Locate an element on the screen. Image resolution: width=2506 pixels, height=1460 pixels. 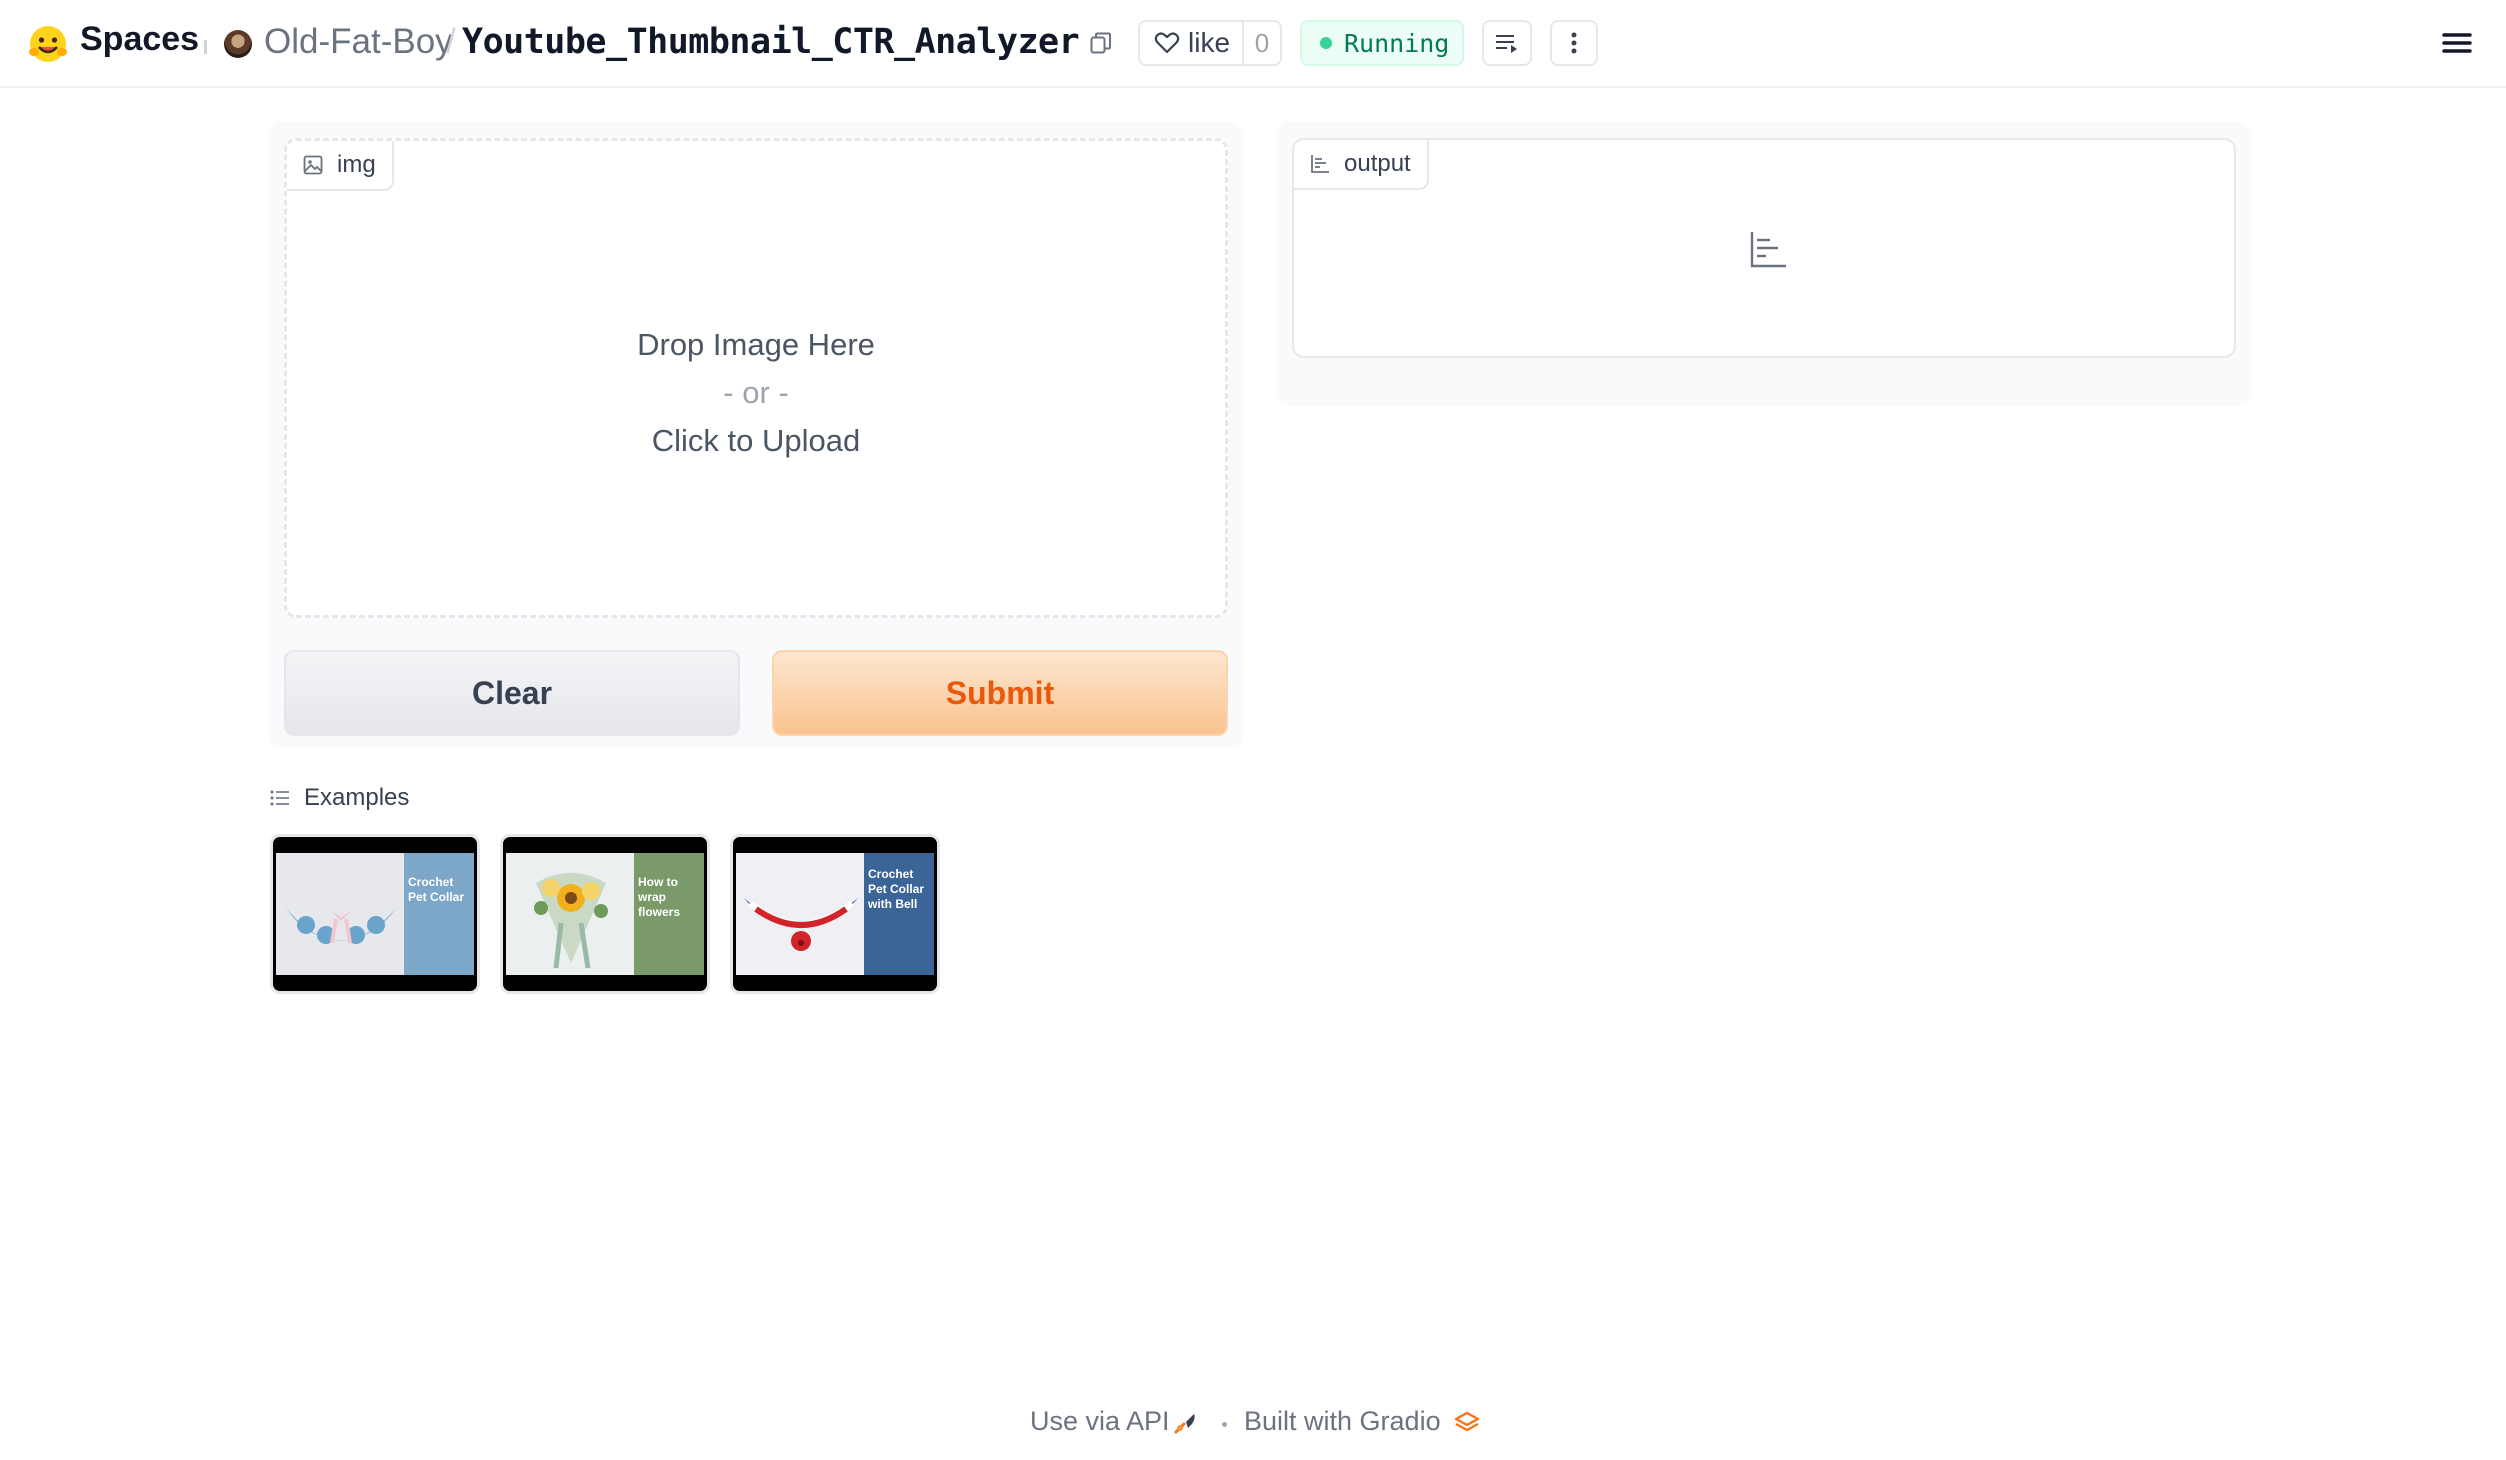
like-button: like is located at coordinates (1192, 43).